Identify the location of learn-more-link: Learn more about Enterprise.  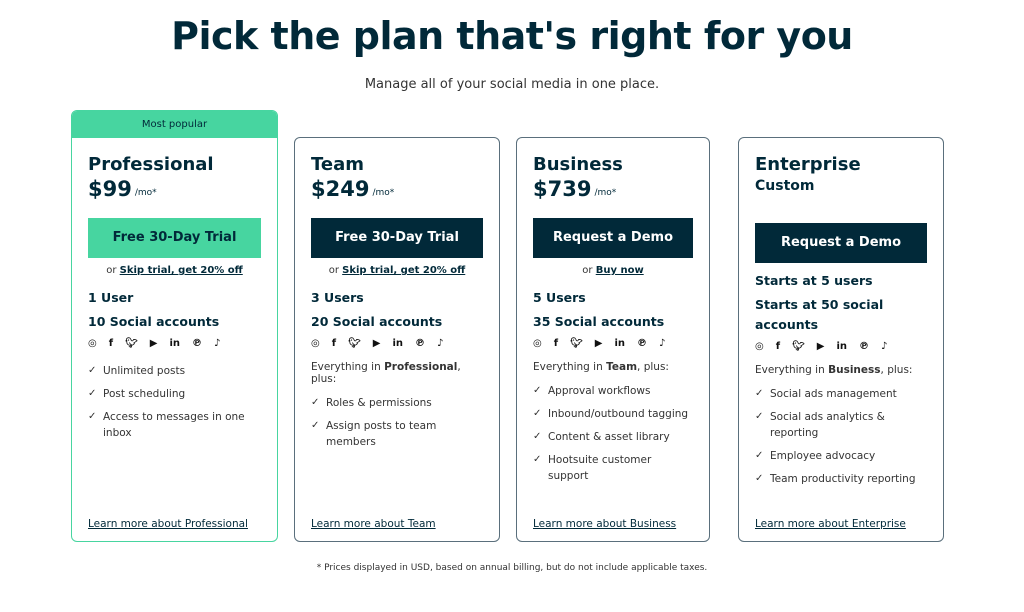
(830, 524).